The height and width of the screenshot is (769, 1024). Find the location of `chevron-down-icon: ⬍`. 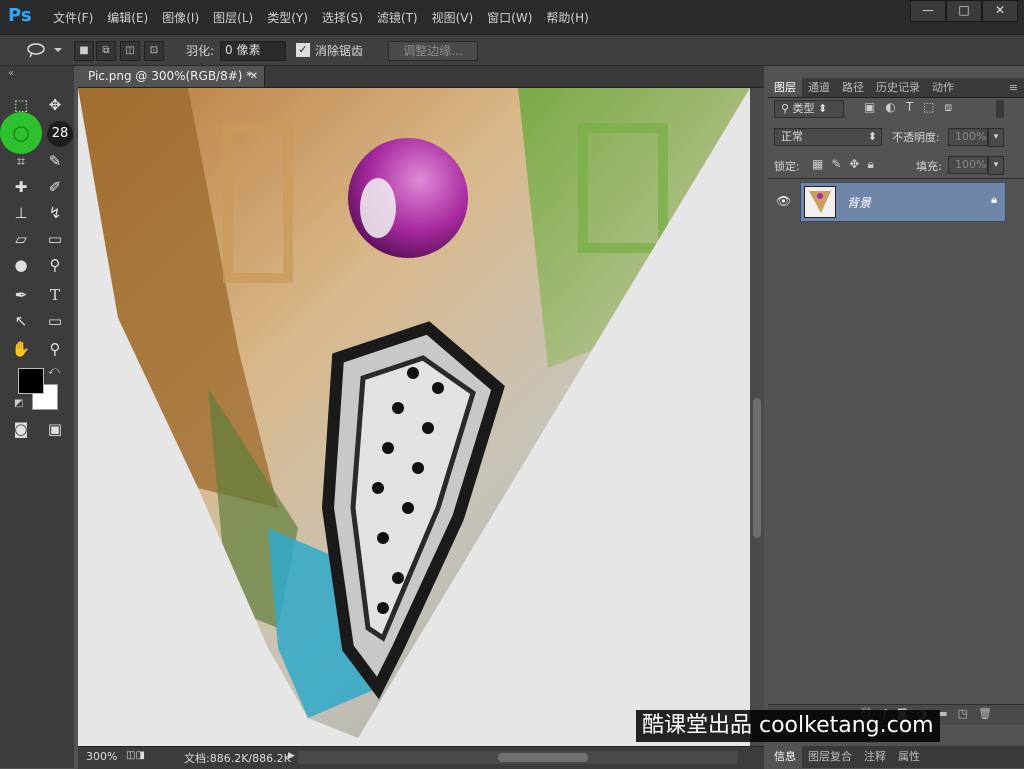

chevron-down-icon: ⬍ is located at coordinates (872, 136).